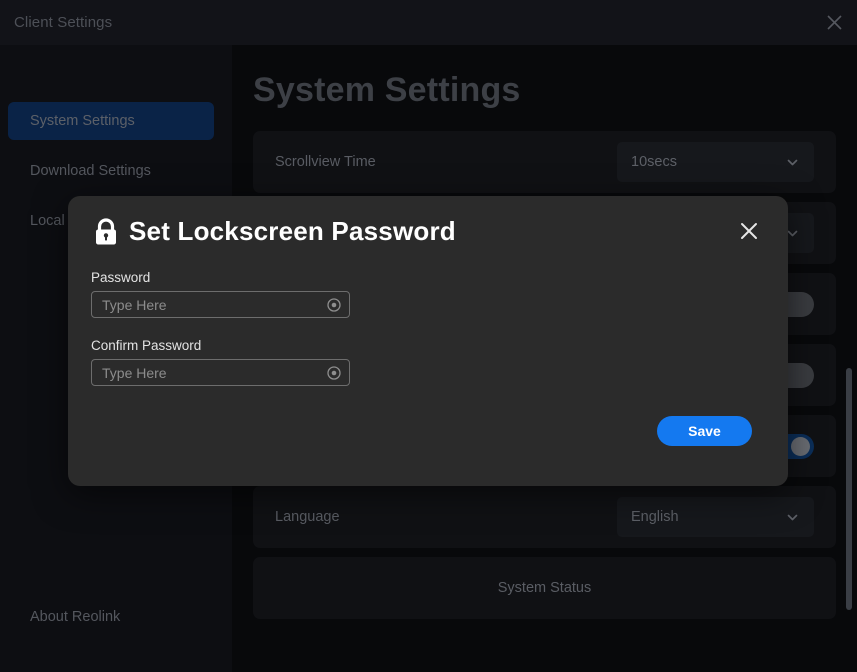 The width and height of the screenshot is (857, 672). What do you see at coordinates (544, 162) in the screenshot?
I see `settings-row-scrollview-time: Scrollview Time 10secs` at bounding box center [544, 162].